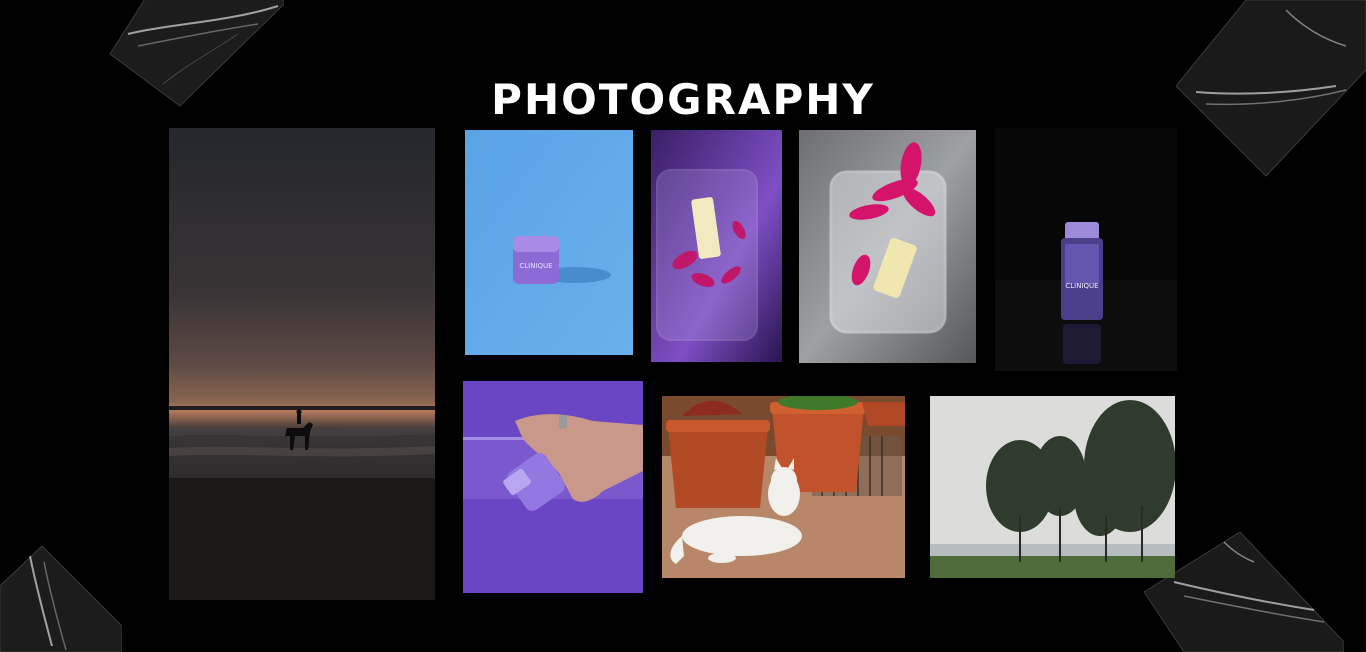 This screenshot has height=652, width=1366. Describe the element at coordinates (535, 266) in the screenshot. I see `jar-label: CLINIQUE` at that location.